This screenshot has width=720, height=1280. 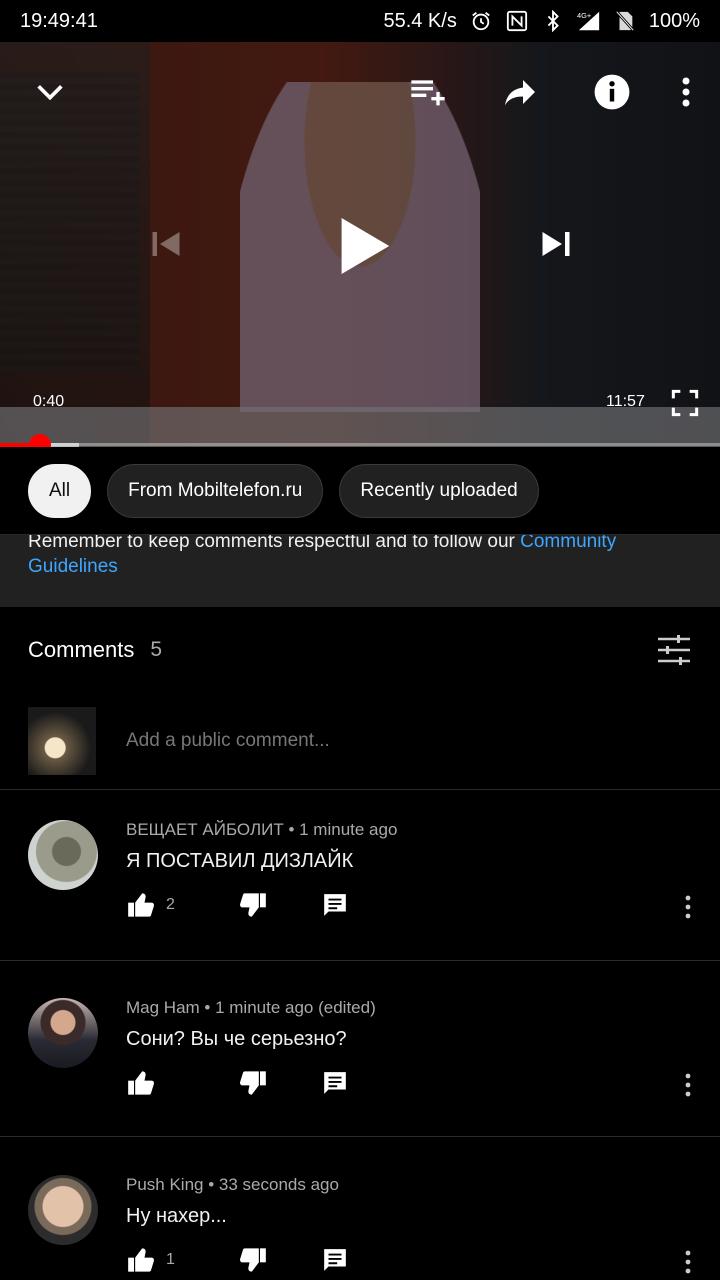 What do you see at coordinates (360, 1212) in the screenshot?
I see `comment-item: Push King • 33 seconds ago Ну нахер... 1` at bounding box center [360, 1212].